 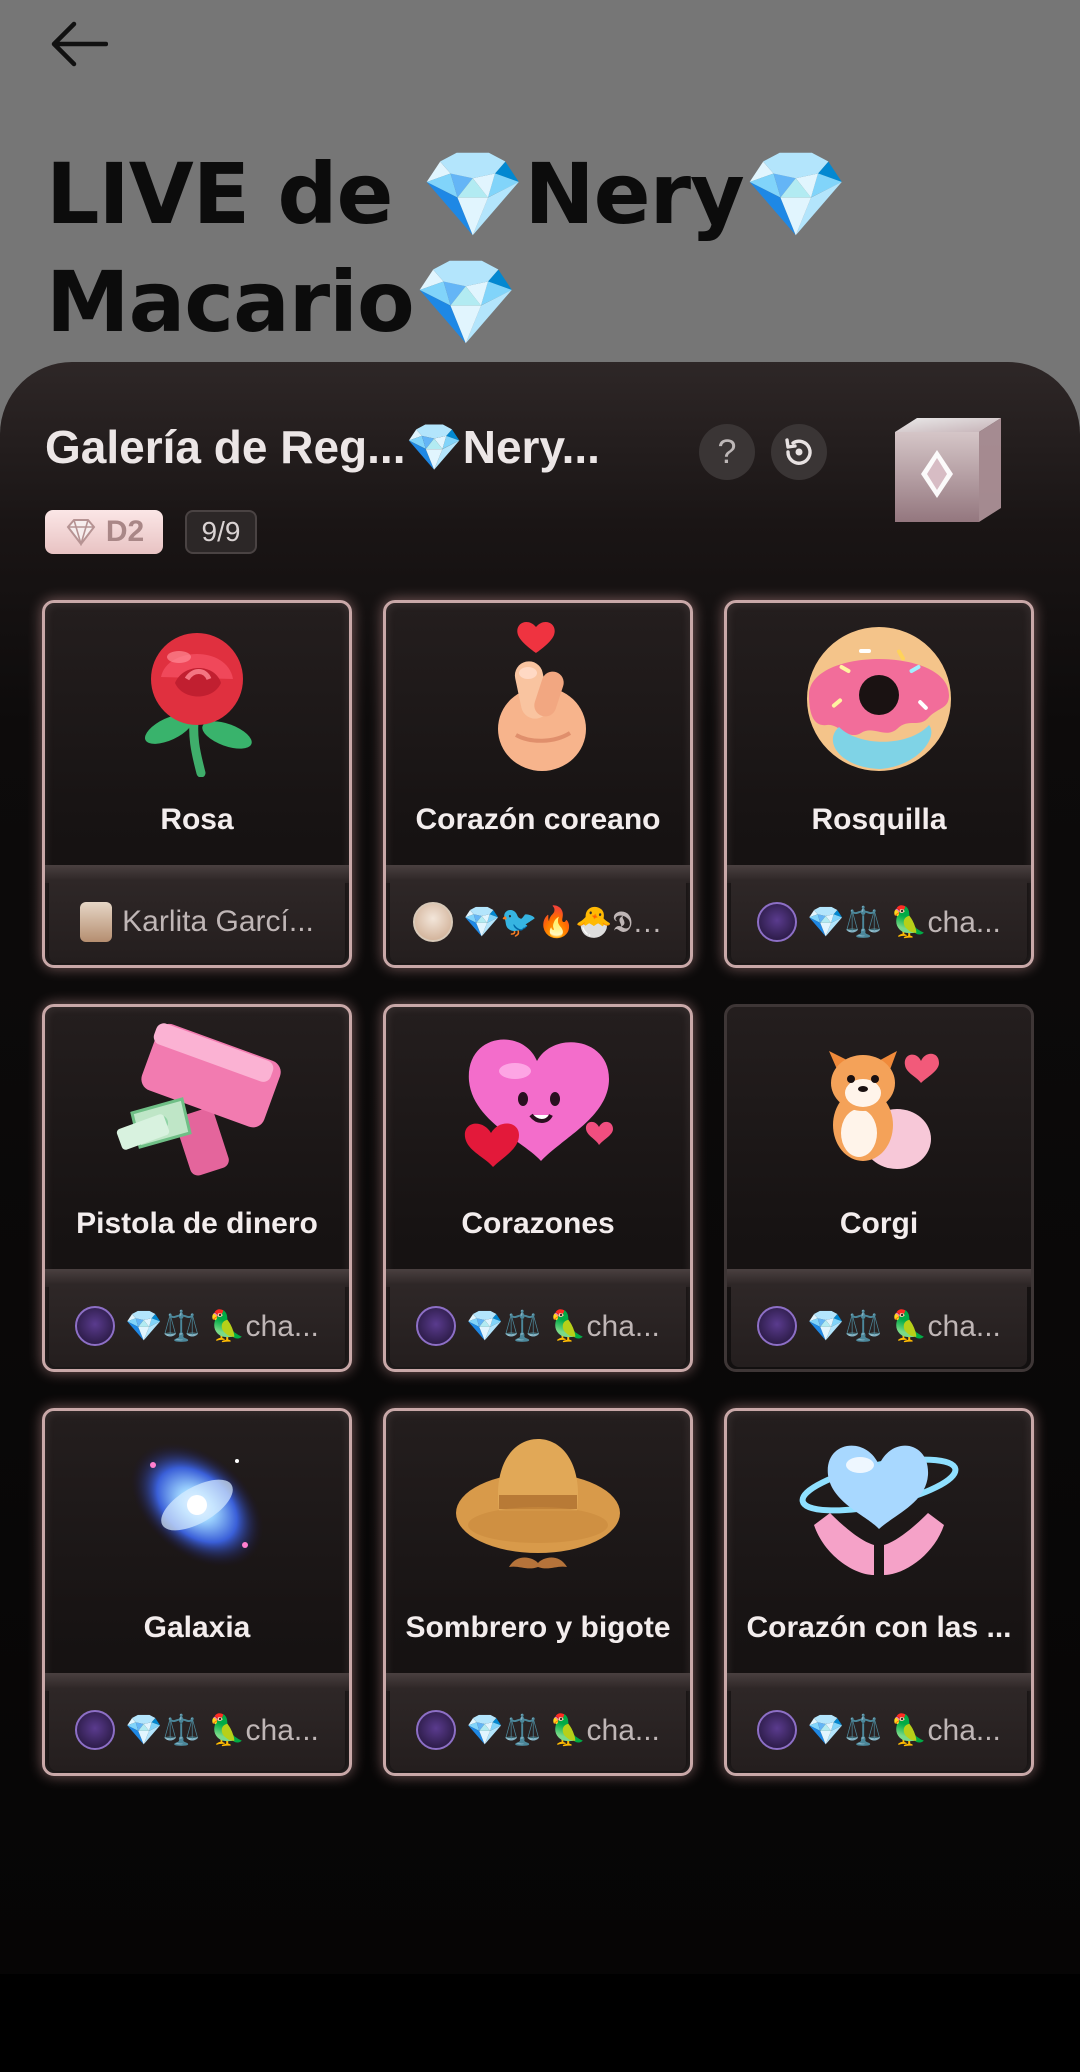 What do you see at coordinates (197, 1101) in the screenshot?
I see `money-gun-icon` at bounding box center [197, 1101].